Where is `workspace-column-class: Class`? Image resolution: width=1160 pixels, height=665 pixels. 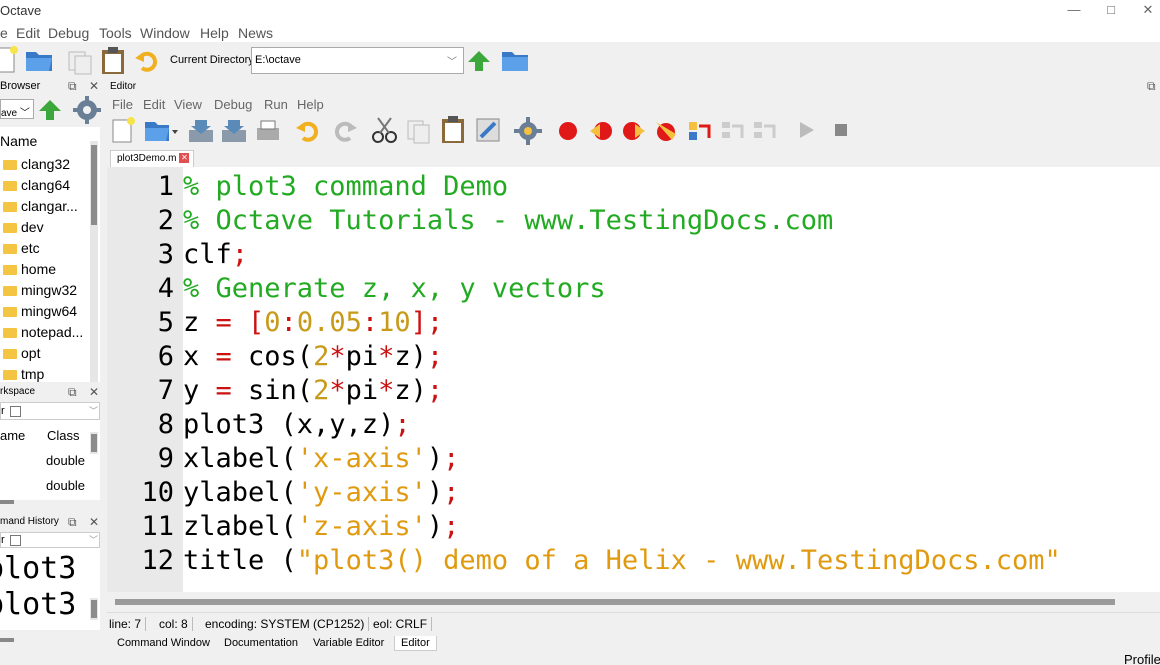
workspace-column-class: Class is located at coordinates (63, 435).